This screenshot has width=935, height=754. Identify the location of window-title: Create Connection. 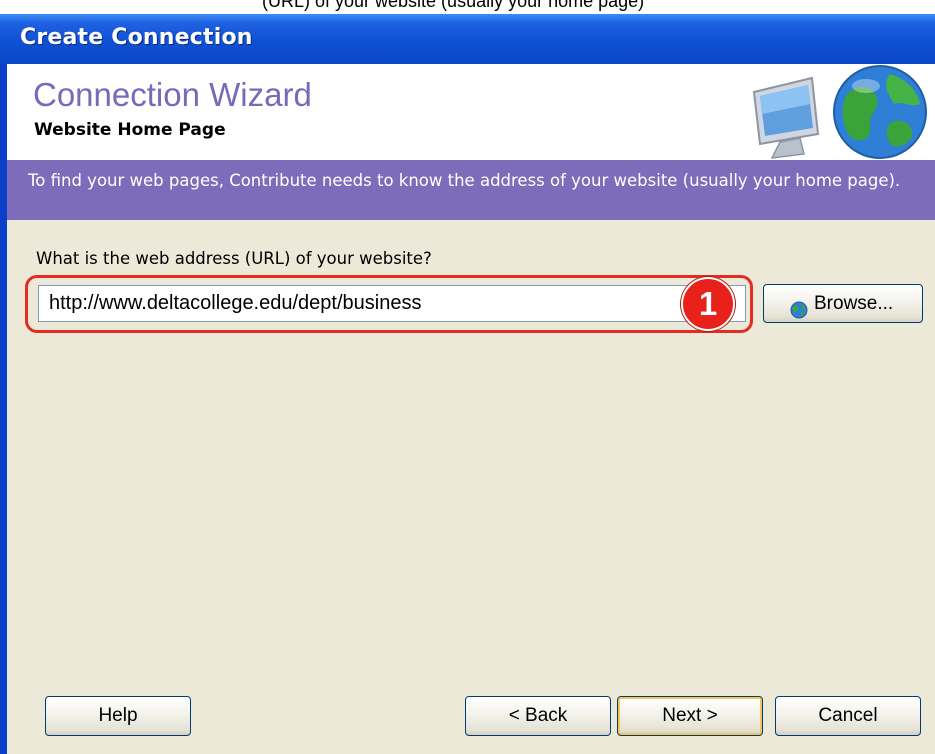
(136, 37).